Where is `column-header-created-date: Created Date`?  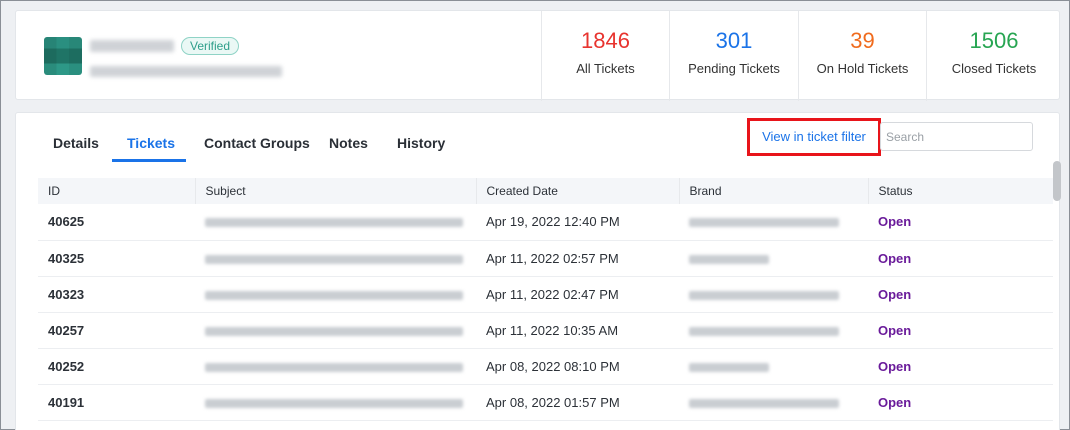
column-header-created-date: Created Date is located at coordinates (578, 191).